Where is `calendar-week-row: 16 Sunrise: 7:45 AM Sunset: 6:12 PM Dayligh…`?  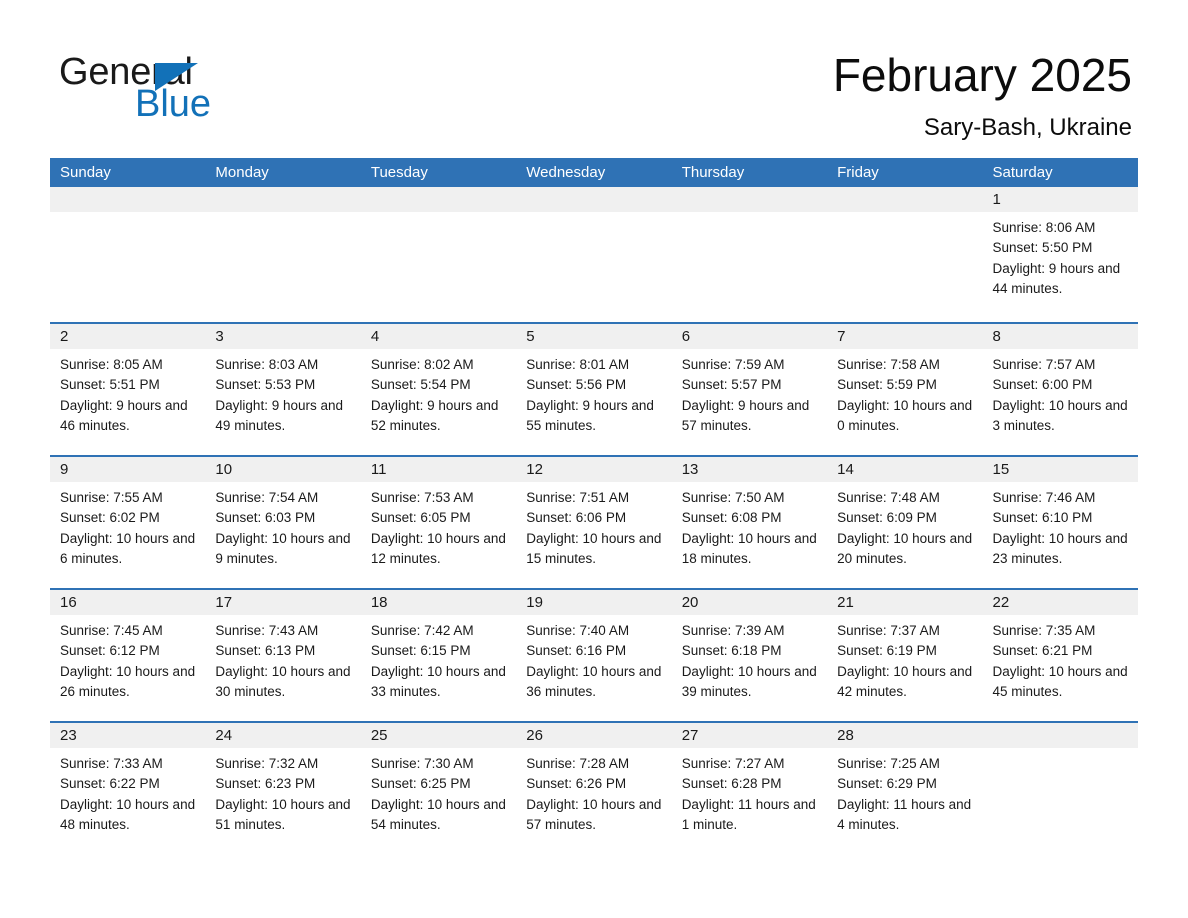
calendar-week-row: 16 Sunrise: 7:45 AM Sunset: 6:12 PM Dayligh… is located at coordinates (594, 654).